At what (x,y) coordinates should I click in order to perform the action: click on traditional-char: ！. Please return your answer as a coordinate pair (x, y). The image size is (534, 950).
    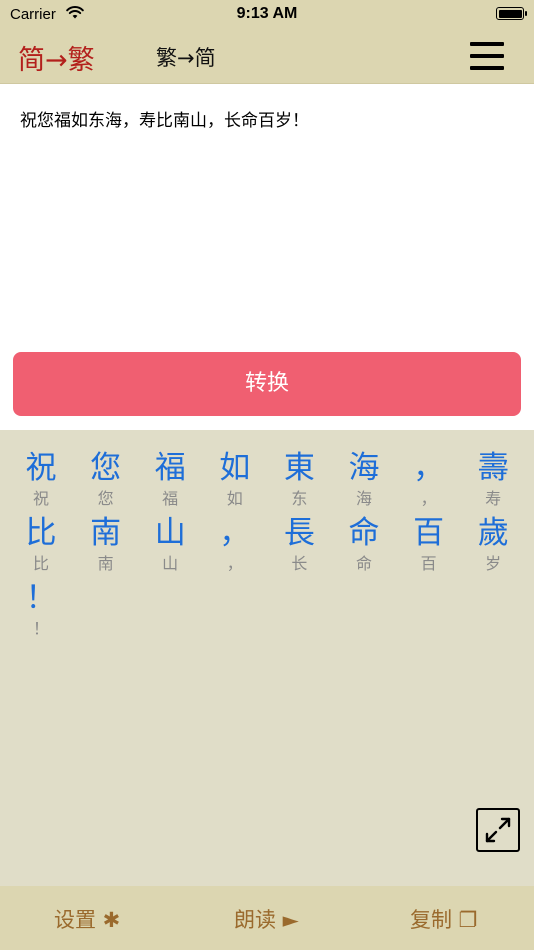
    Looking at the image, I should click on (41, 598).